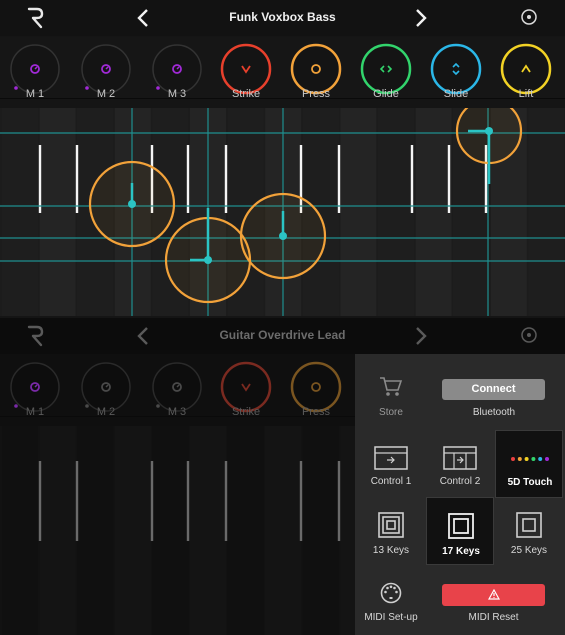 This screenshot has width=565, height=635. What do you see at coordinates (391, 412) in the screenshot?
I see `store-label: Store` at bounding box center [391, 412].